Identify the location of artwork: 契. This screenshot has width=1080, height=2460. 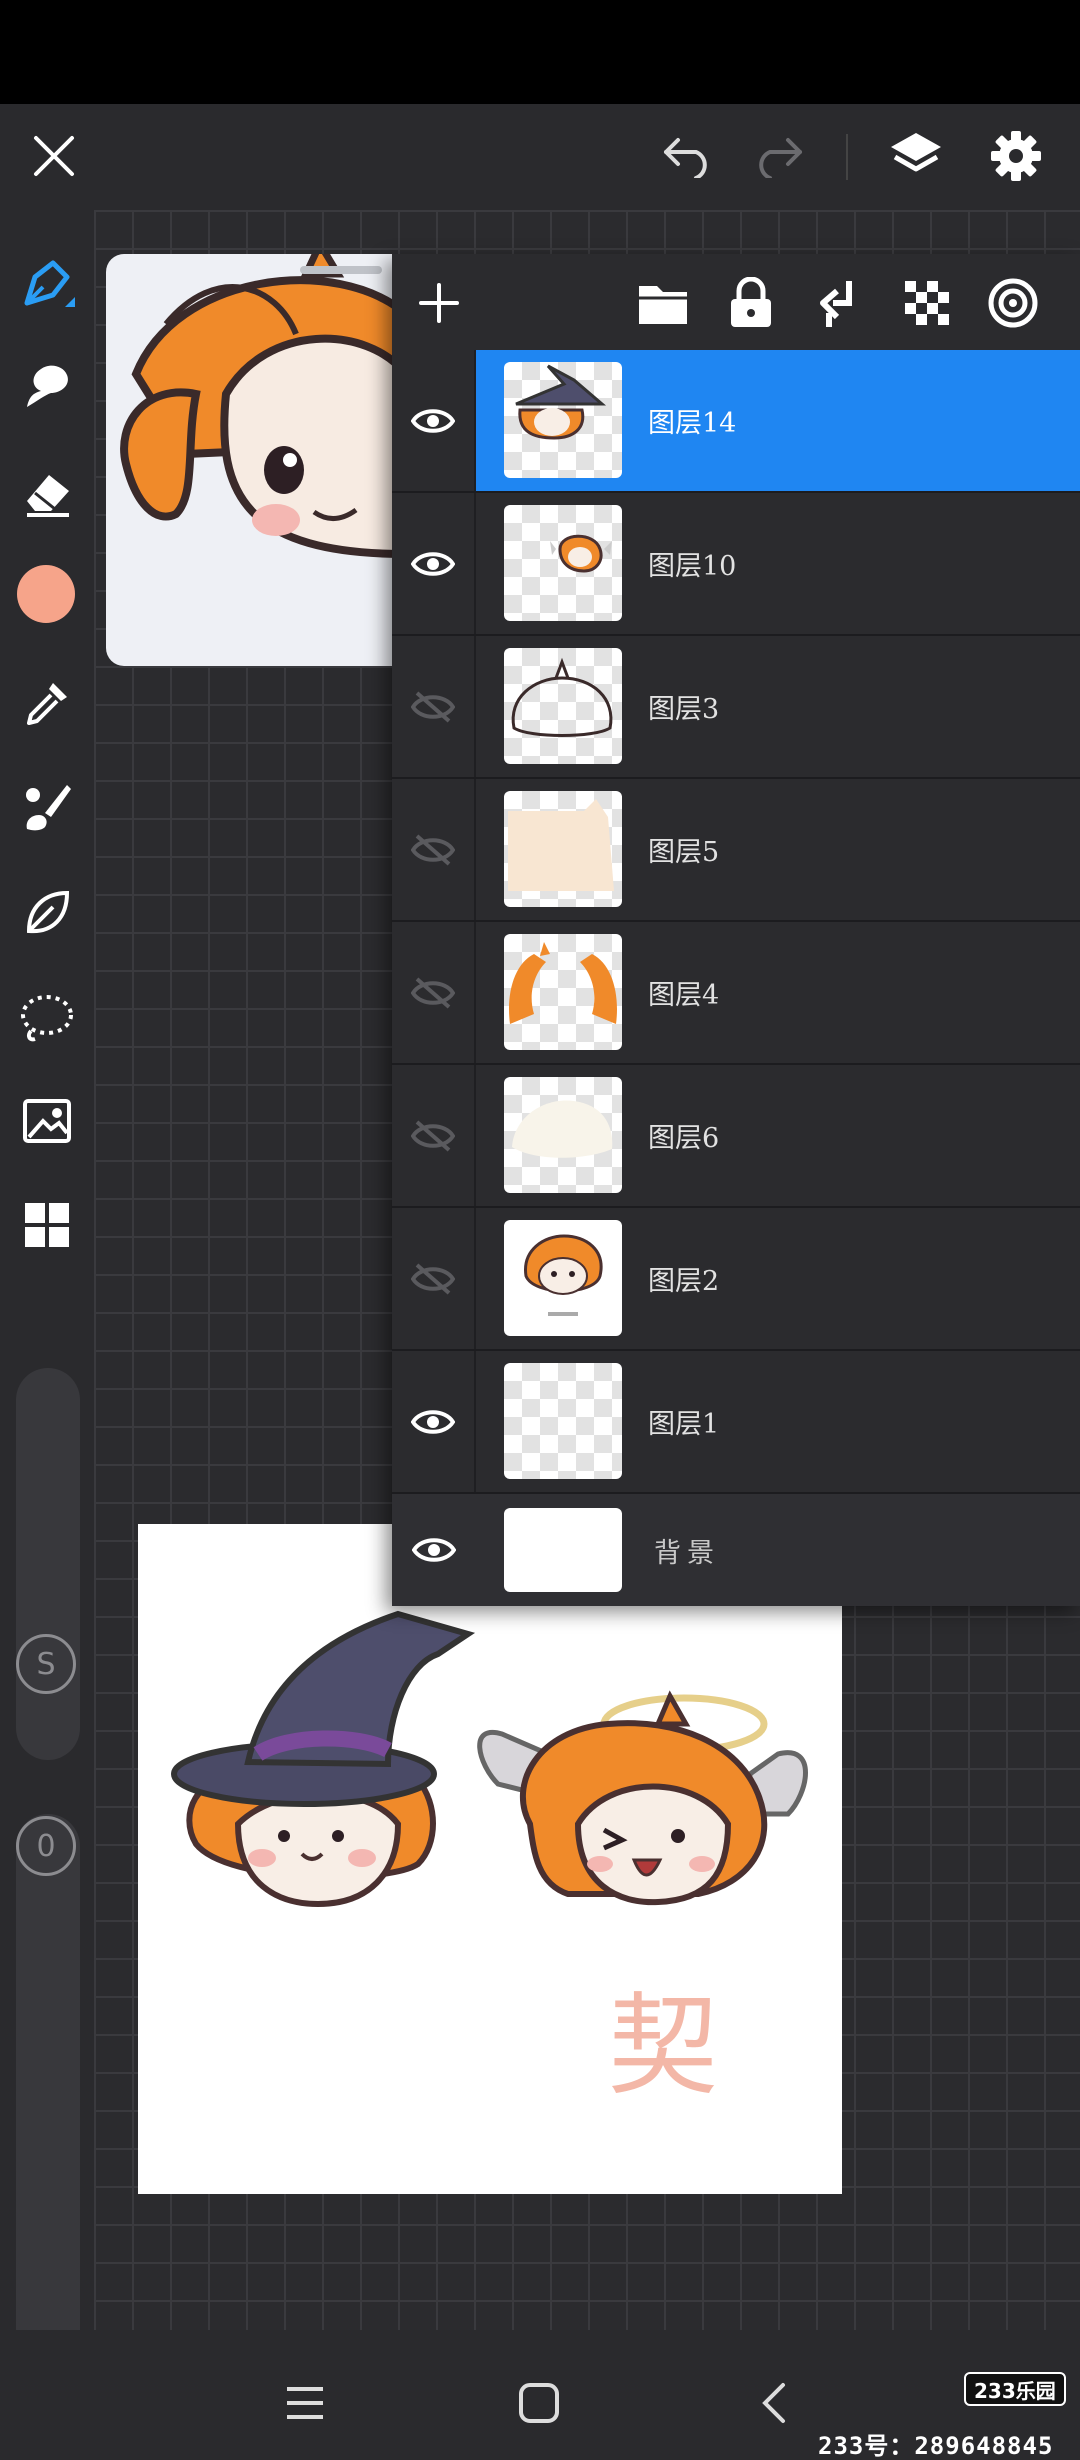
(489, 1860).